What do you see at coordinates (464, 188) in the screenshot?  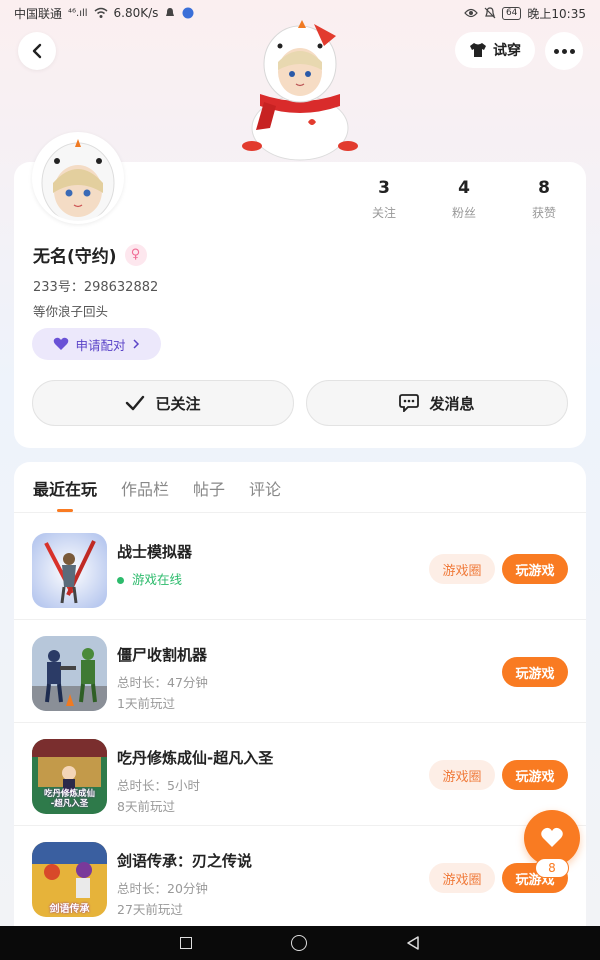 I see `stat-number: 4` at bounding box center [464, 188].